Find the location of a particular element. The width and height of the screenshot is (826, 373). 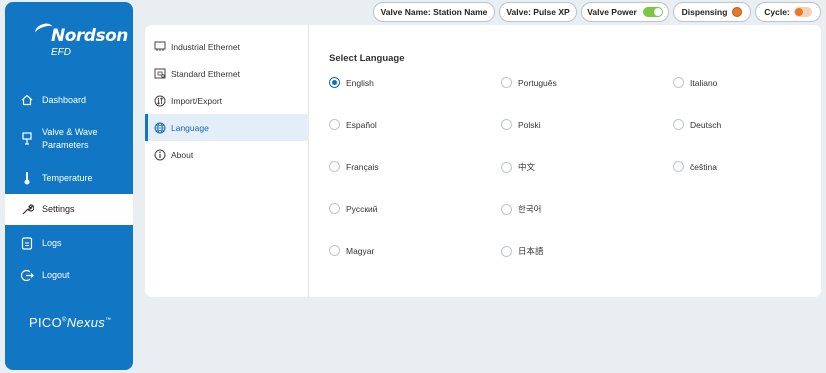

valve-status: Valve: Pulse XP is located at coordinates (538, 12).